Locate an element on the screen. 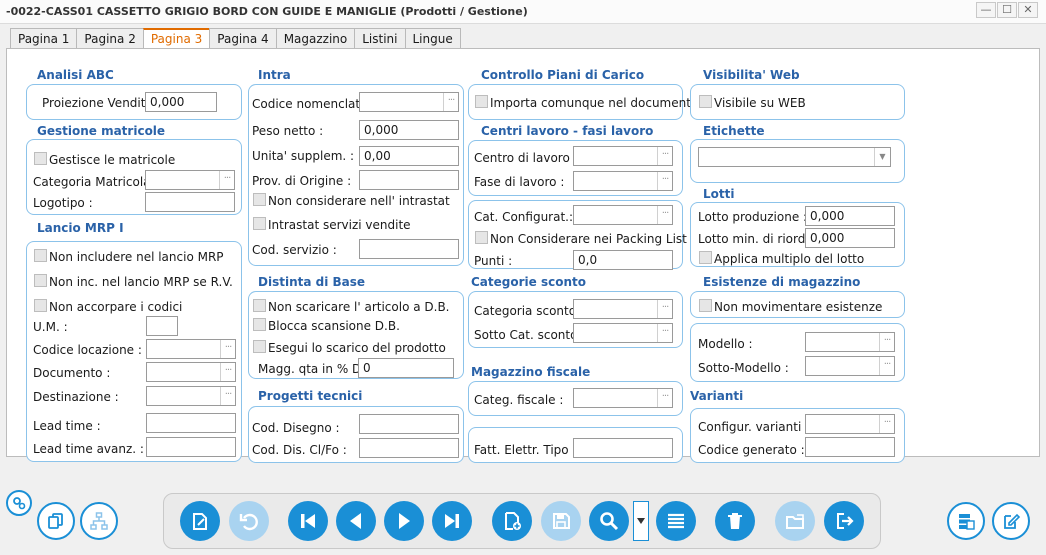 Image resolution: width=1046 pixels, height=555 pixels. peso-netto-field: 0,000 is located at coordinates (409, 130).